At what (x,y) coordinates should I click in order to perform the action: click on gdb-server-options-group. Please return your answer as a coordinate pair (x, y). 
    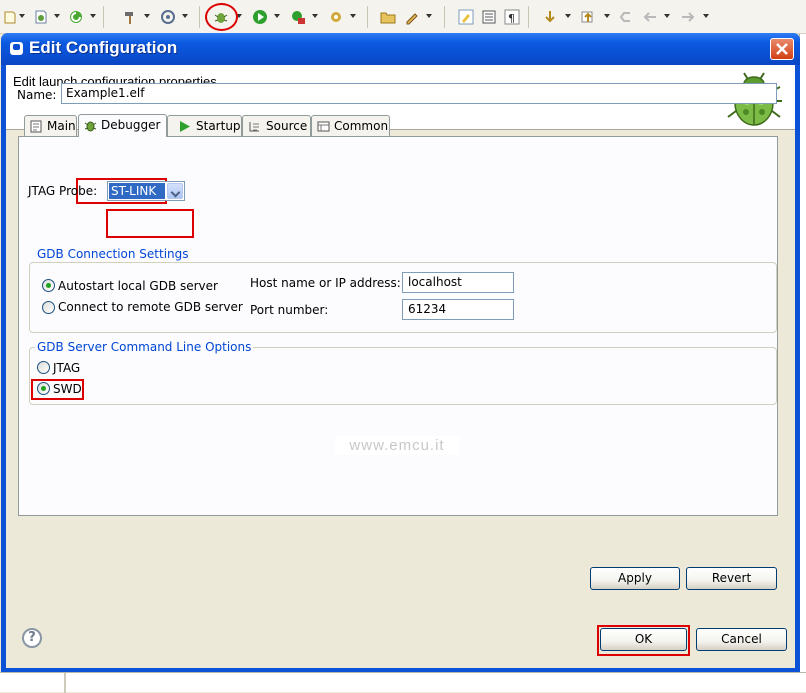
    Looking at the image, I should click on (403, 376).